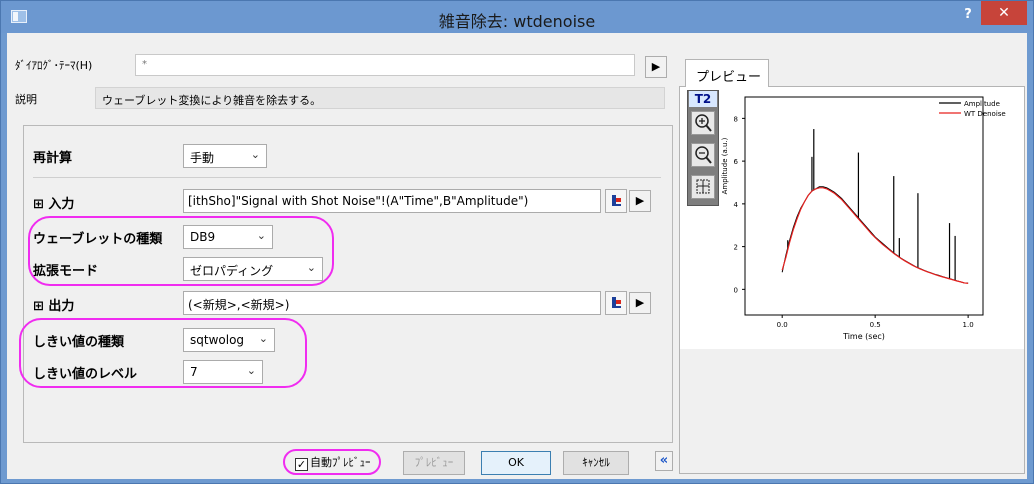 The width and height of the screenshot is (1034, 484). I want to click on close-button: ✕, so click(1004, 13).